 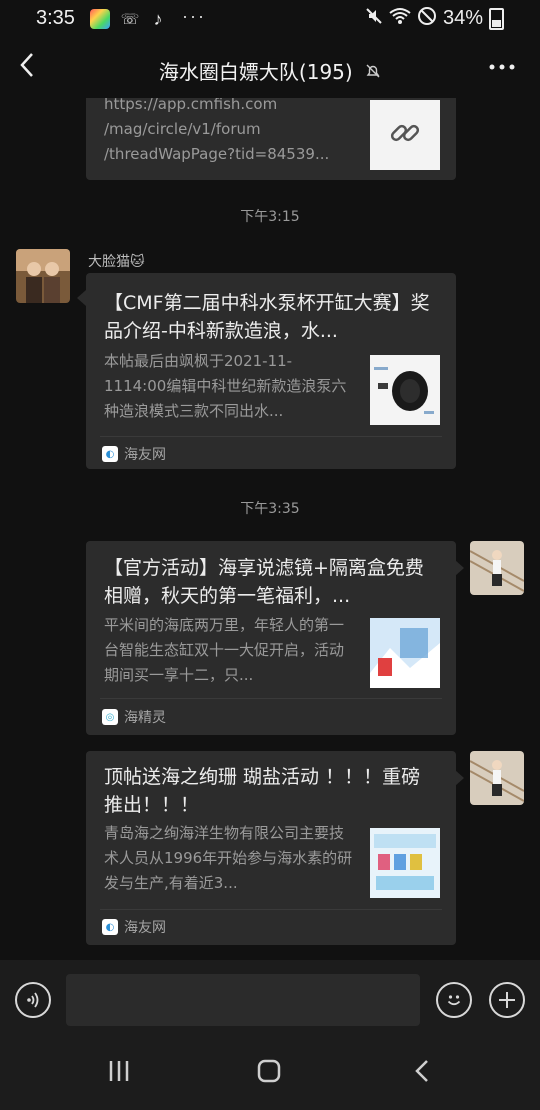 I want to click on back-nav-button, so click(x=423, y=1074).